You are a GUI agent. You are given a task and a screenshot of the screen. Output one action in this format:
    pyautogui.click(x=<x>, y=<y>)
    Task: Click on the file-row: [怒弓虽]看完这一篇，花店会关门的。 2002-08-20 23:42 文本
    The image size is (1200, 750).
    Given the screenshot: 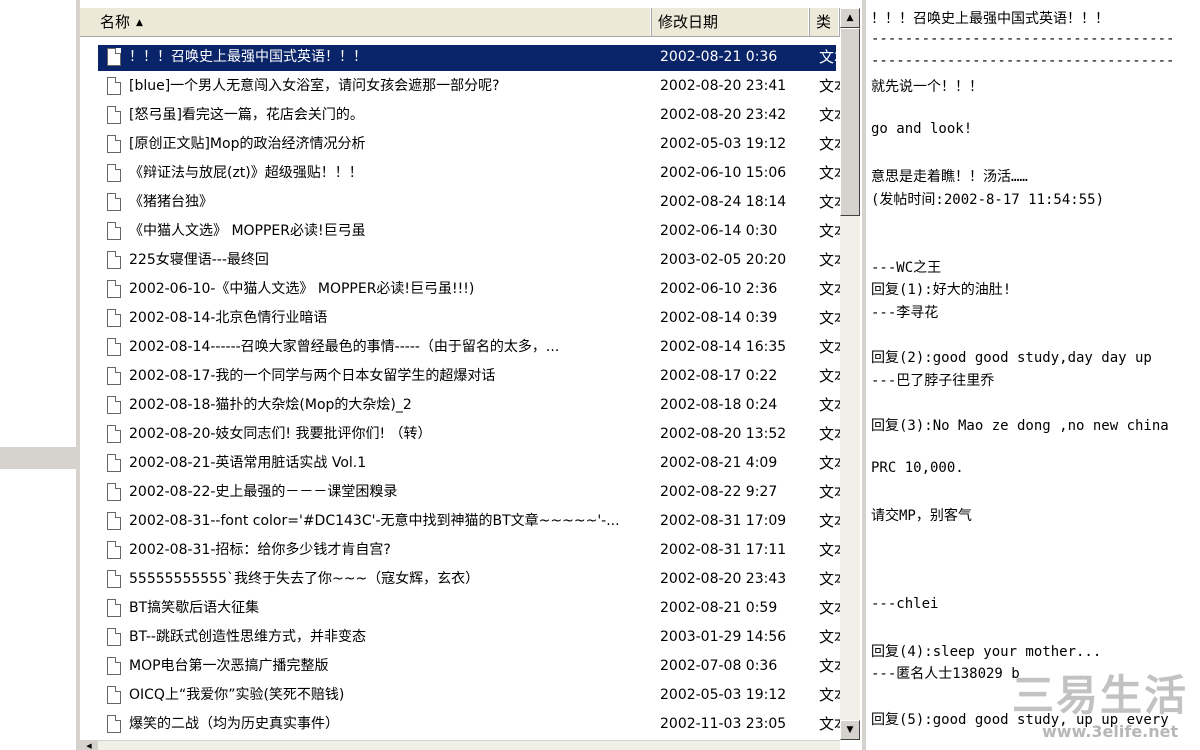 What is the action you would take?
    pyautogui.click(x=460, y=115)
    